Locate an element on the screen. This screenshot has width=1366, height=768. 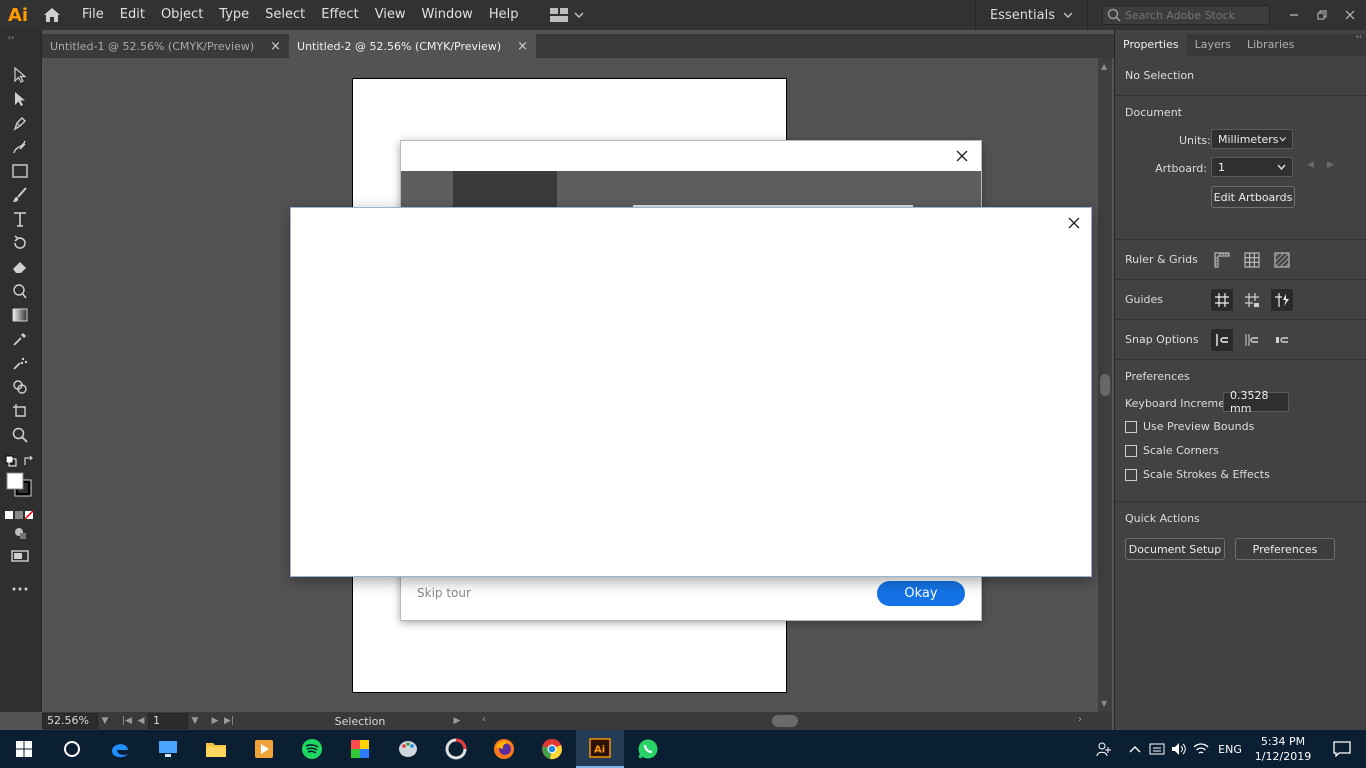
symbol-sprayer-tool is located at coordinates (20, 363).